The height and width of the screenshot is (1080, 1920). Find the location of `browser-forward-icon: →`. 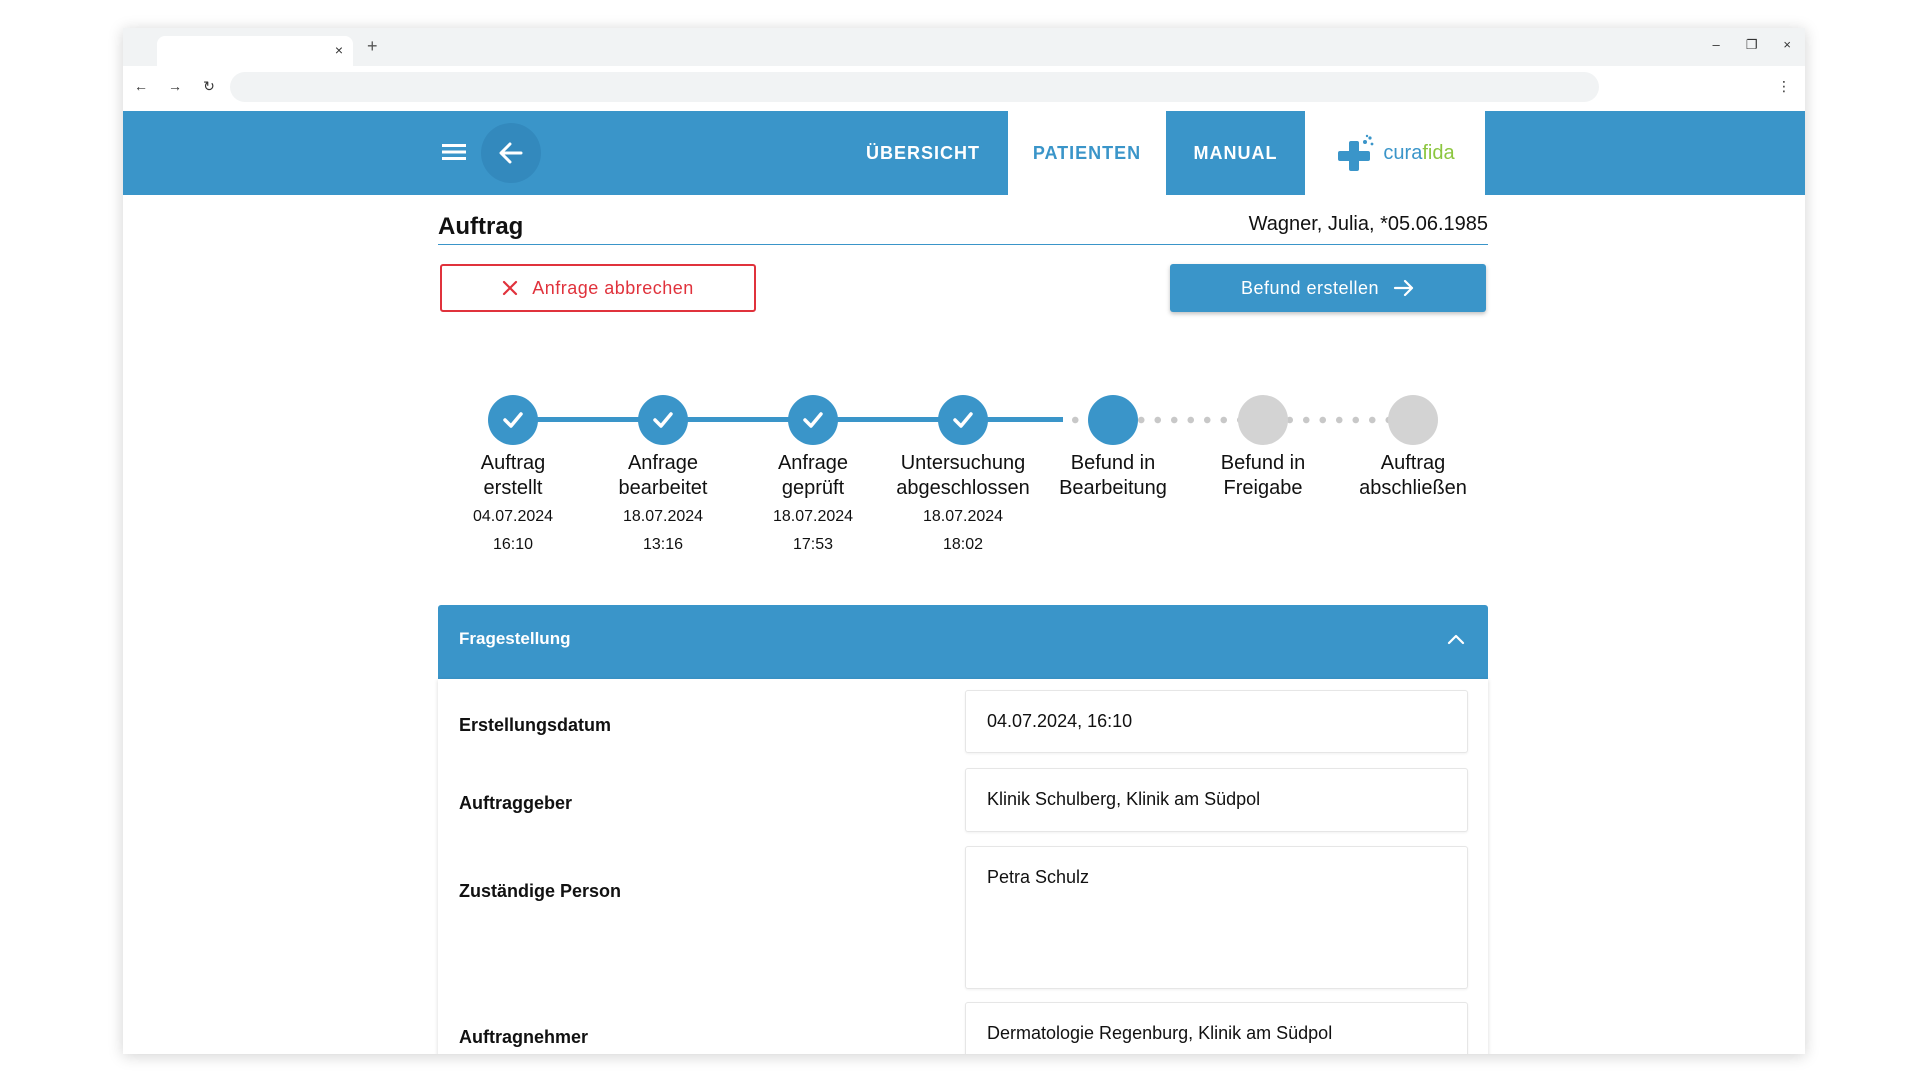

browser-forward-icon: → is located at coordinates (175, 86).